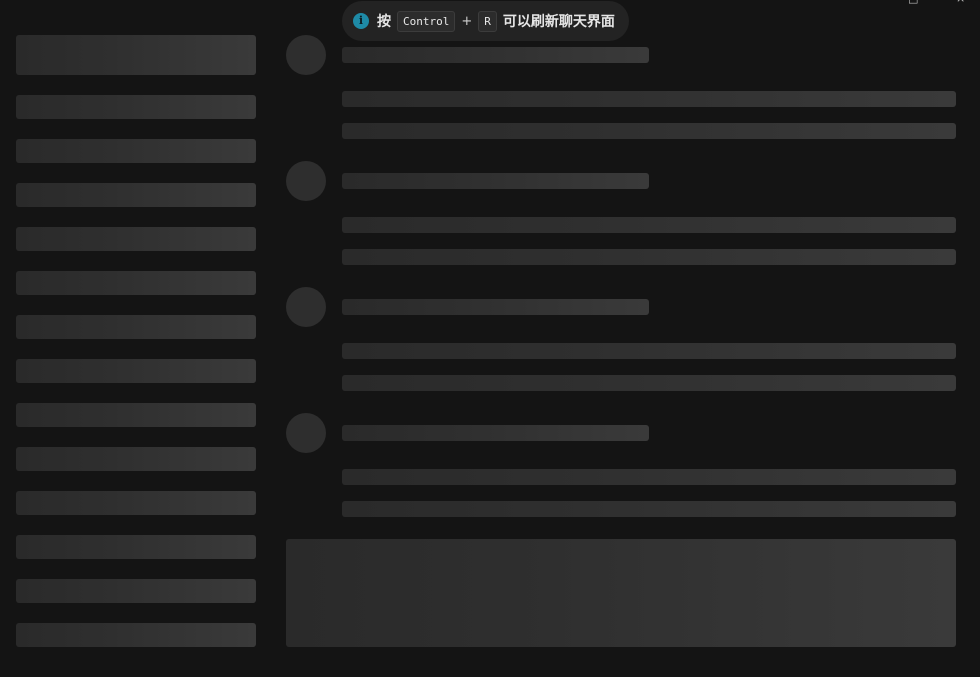  I want to click on composer-placeholder, so click(621, 593).